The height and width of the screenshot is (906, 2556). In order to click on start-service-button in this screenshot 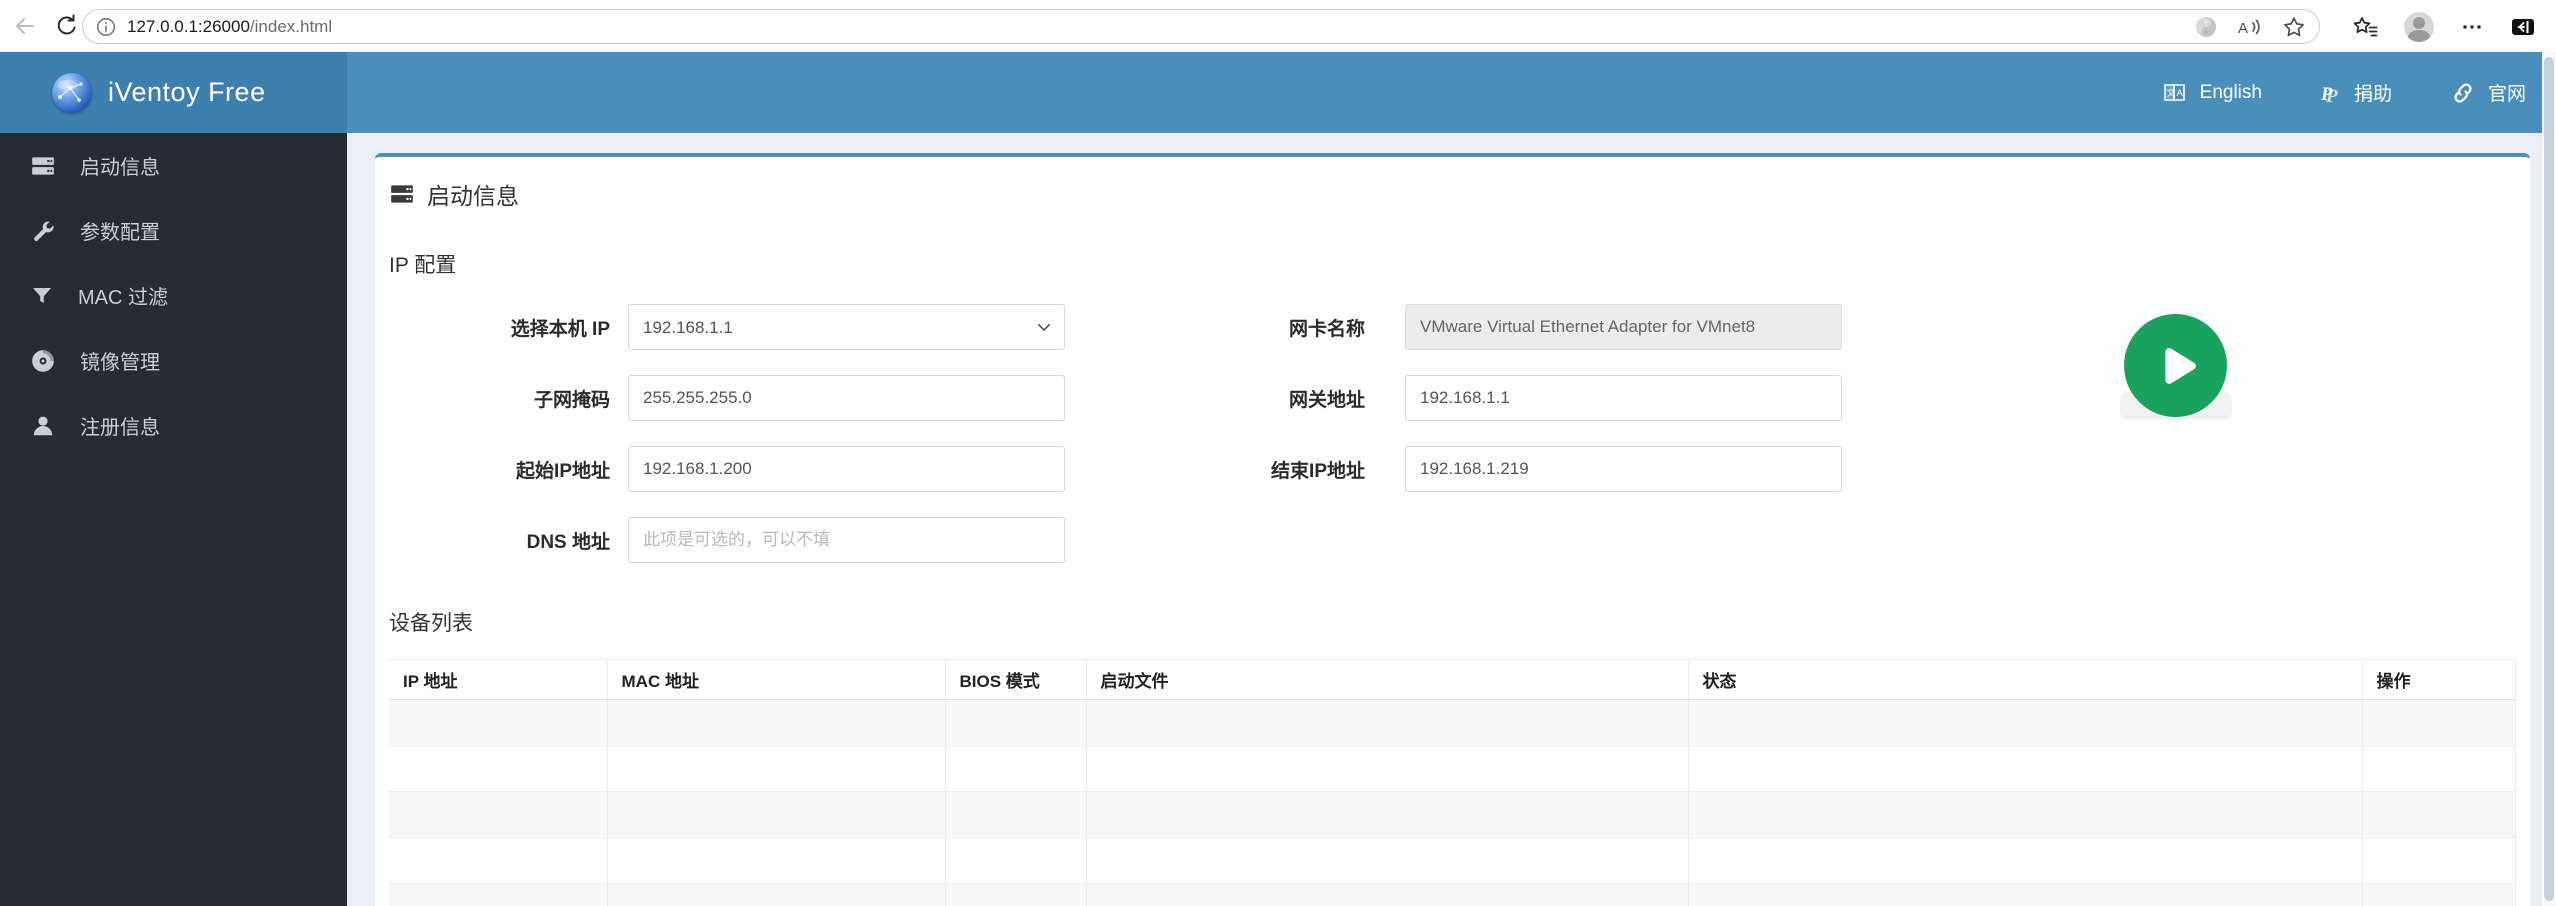, I will do `click(2175, 365)`.